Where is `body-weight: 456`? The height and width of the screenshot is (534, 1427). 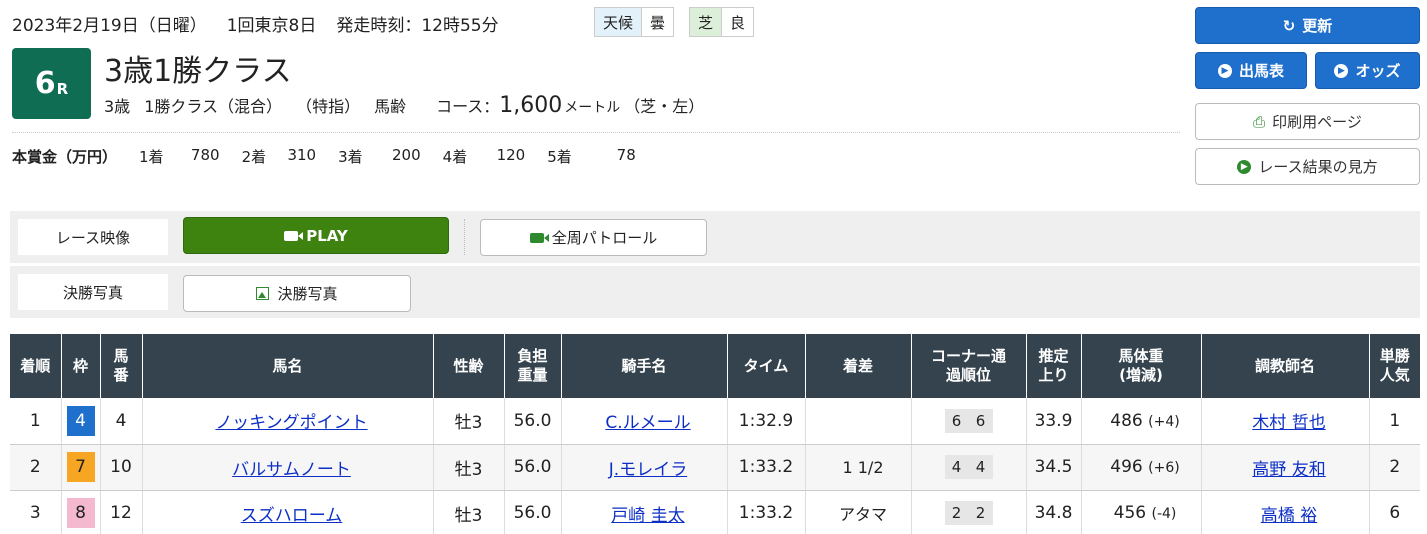
body-weight: 456 is located at coordinates (1130, 513).